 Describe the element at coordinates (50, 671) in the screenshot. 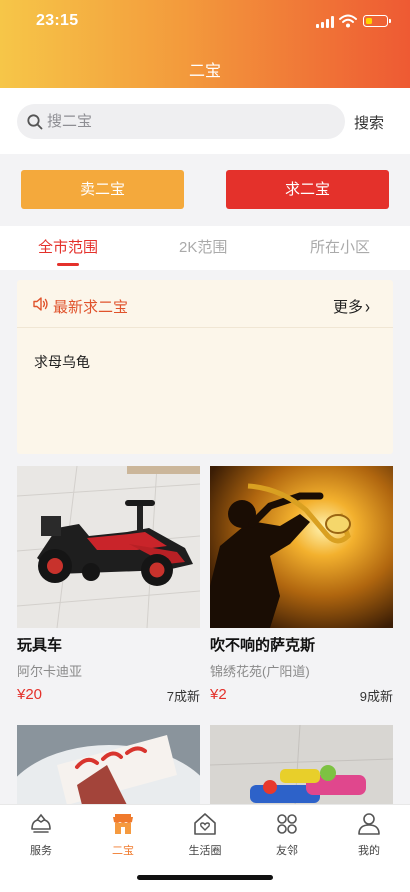

I see `product-location: 阿尔卡迪亚` at that location.